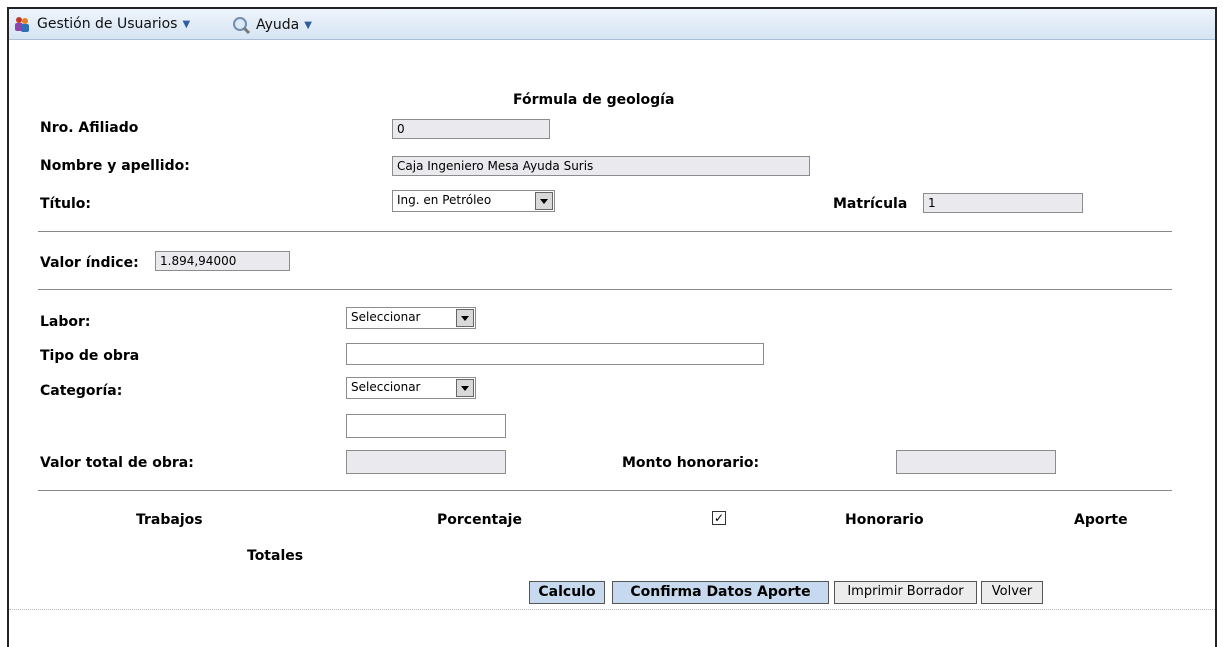 The width and height of the screenshot is (1223, 647). I want to click on footer-divider, so click(612, 609).